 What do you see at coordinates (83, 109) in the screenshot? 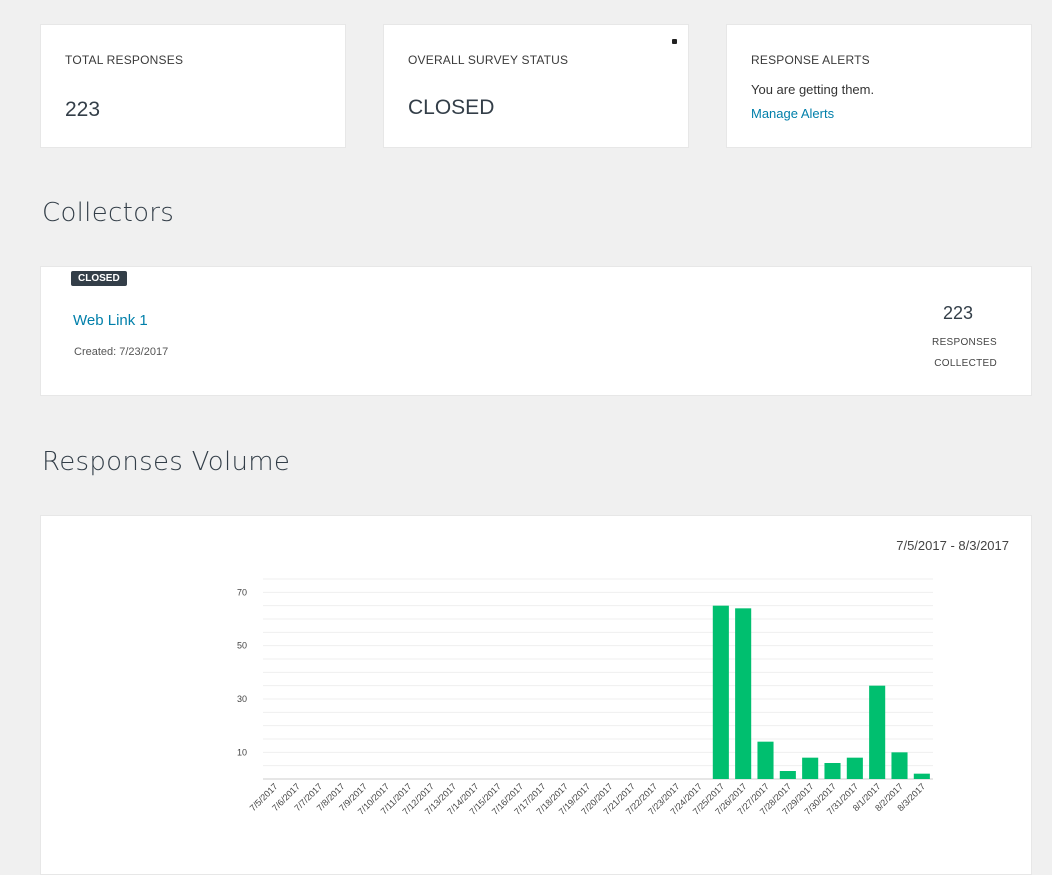
I see `total-responses-value: 223` at bounding box center [83, 109].